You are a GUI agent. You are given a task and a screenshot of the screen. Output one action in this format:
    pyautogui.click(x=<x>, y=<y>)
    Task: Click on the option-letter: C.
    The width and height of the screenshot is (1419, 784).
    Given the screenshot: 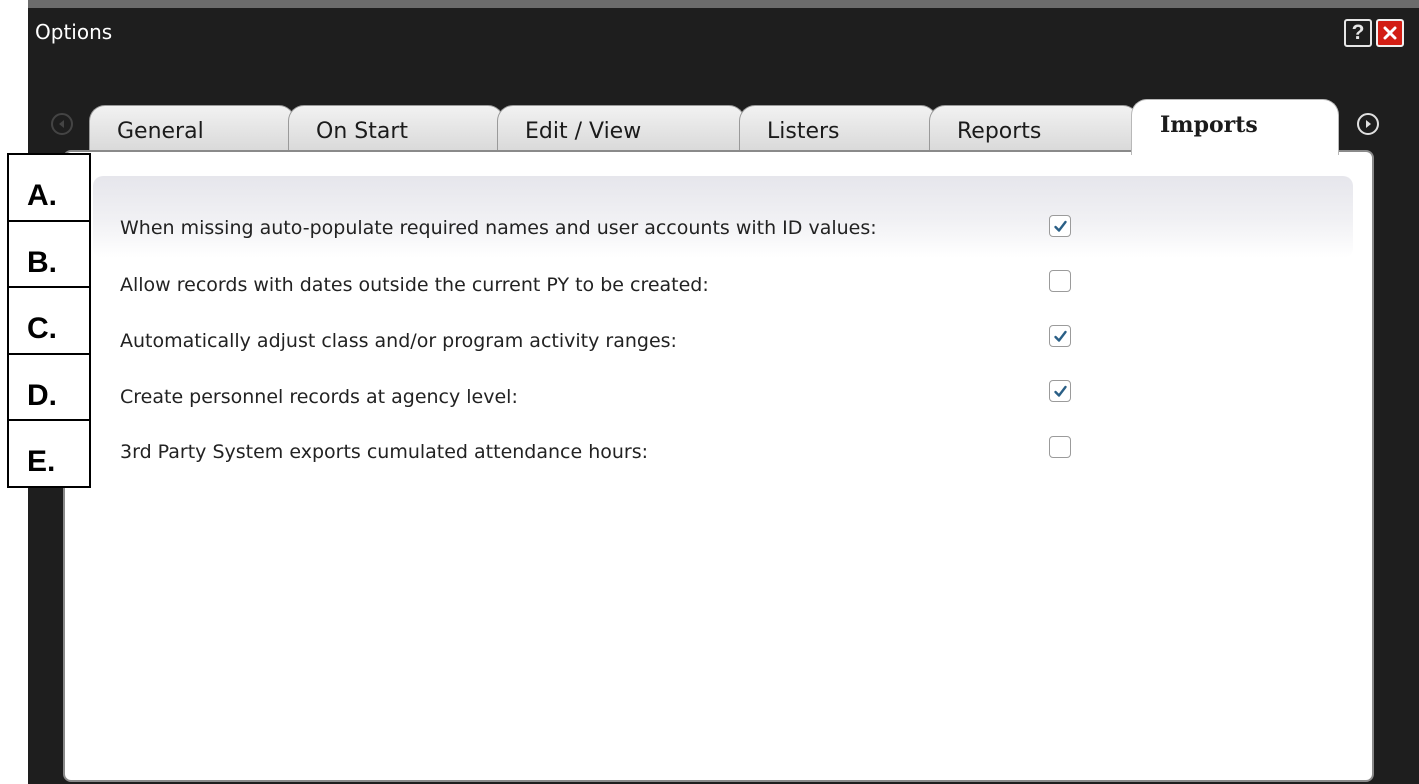 What is the action you would take?
    pyautogui.click(x=49, y=321)
    